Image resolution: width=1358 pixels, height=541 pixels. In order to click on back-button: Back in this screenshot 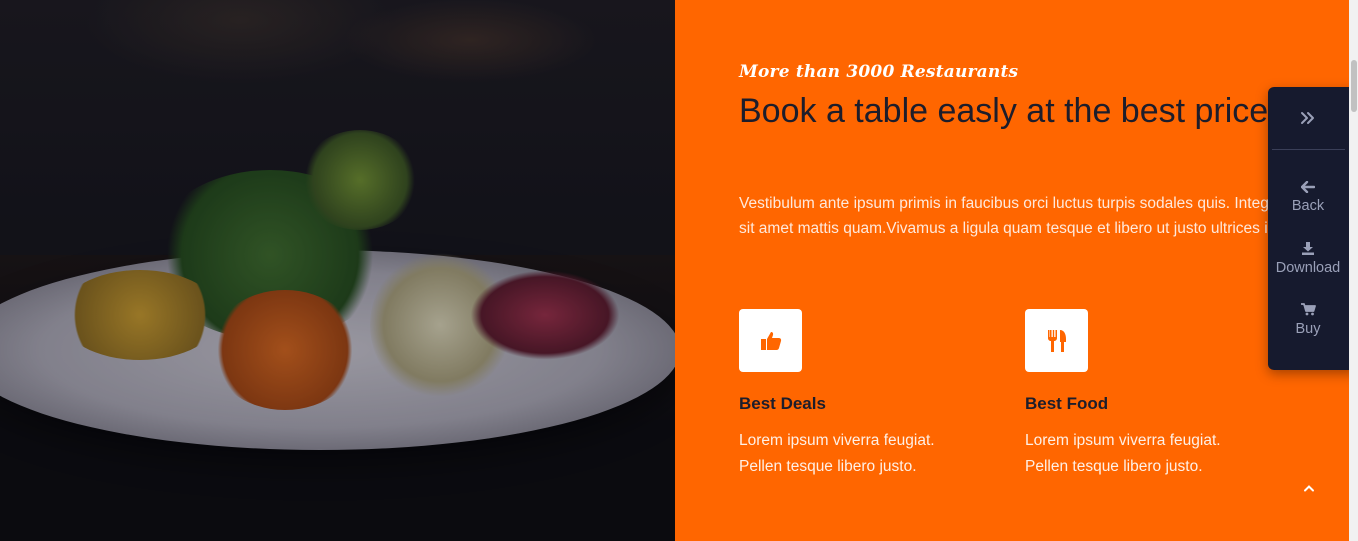, I will do `click(1308, 206)`.